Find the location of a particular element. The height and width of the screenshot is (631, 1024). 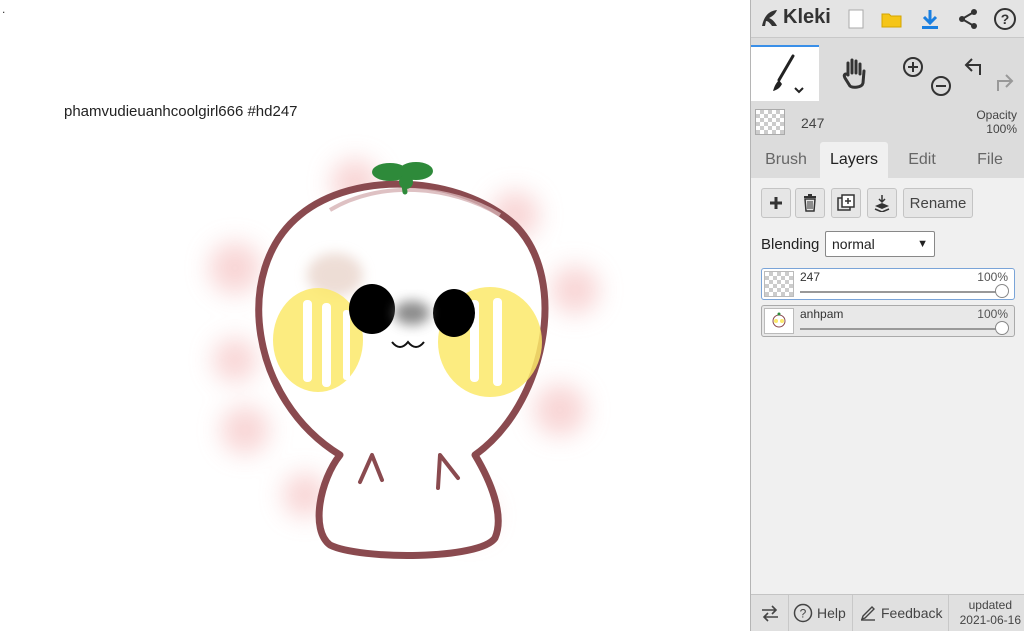

layer-item-247: 247 100% is located at coordinates (888, 284).